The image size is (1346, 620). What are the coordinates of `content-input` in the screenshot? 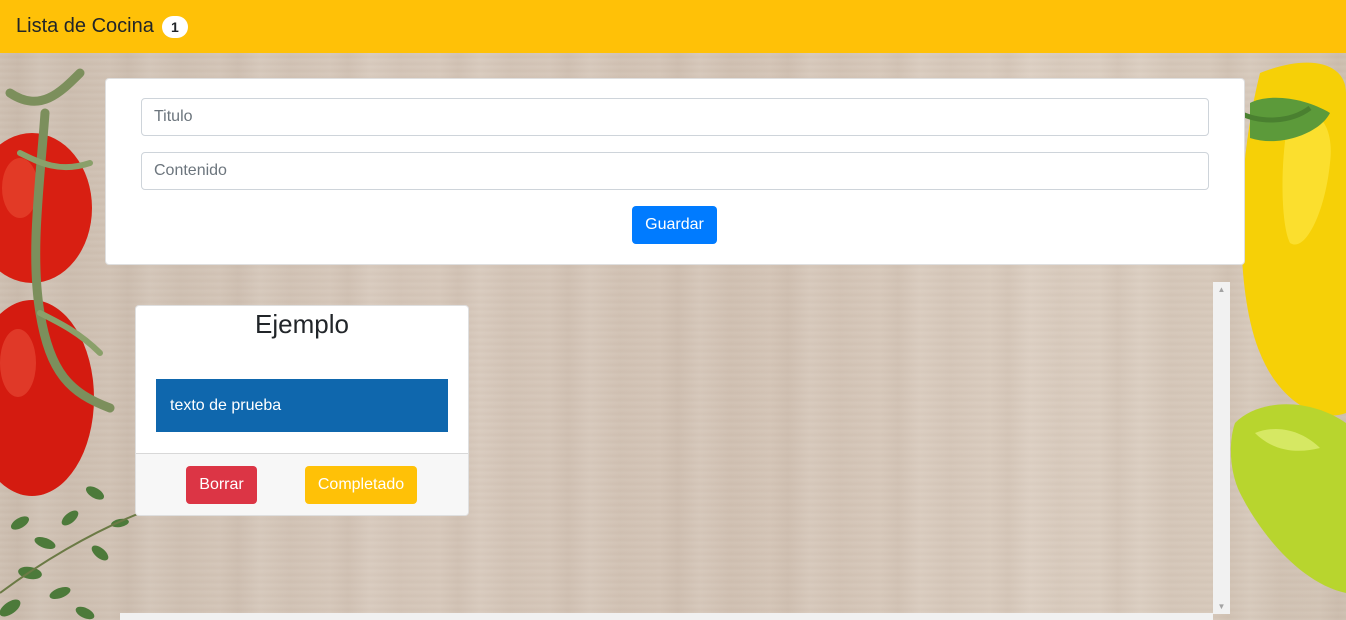 It's located at (675, 171).